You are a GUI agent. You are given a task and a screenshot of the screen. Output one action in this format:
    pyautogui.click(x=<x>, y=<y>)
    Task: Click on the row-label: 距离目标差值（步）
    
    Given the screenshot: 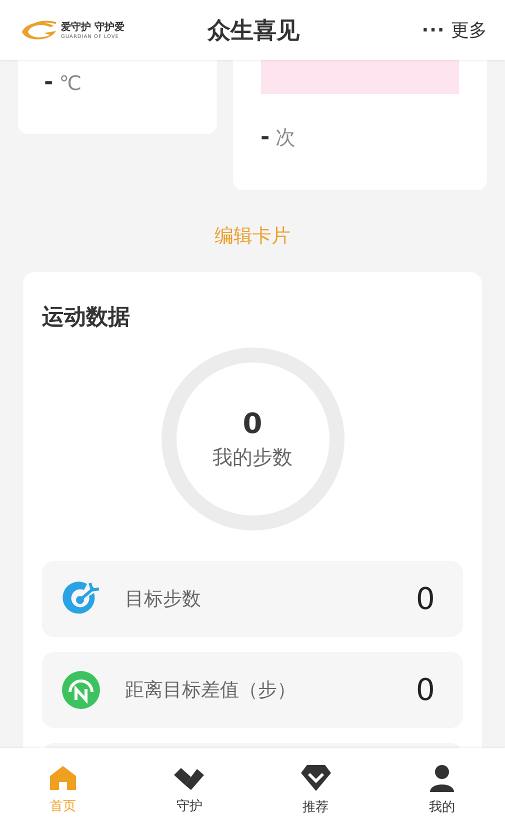 What is the action you would take?
    pyautogui.click(x=211, y=690)
    